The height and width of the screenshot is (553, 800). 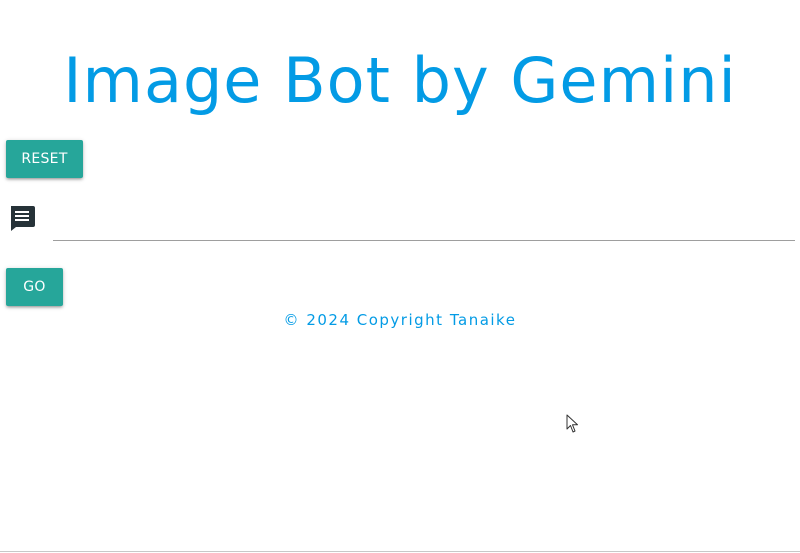 What do you see at coordinates (400, 320) in the screenshot?
I see `footer-copyright: © 2024 Copyright Tanaike` at bounding box center [400, 320].